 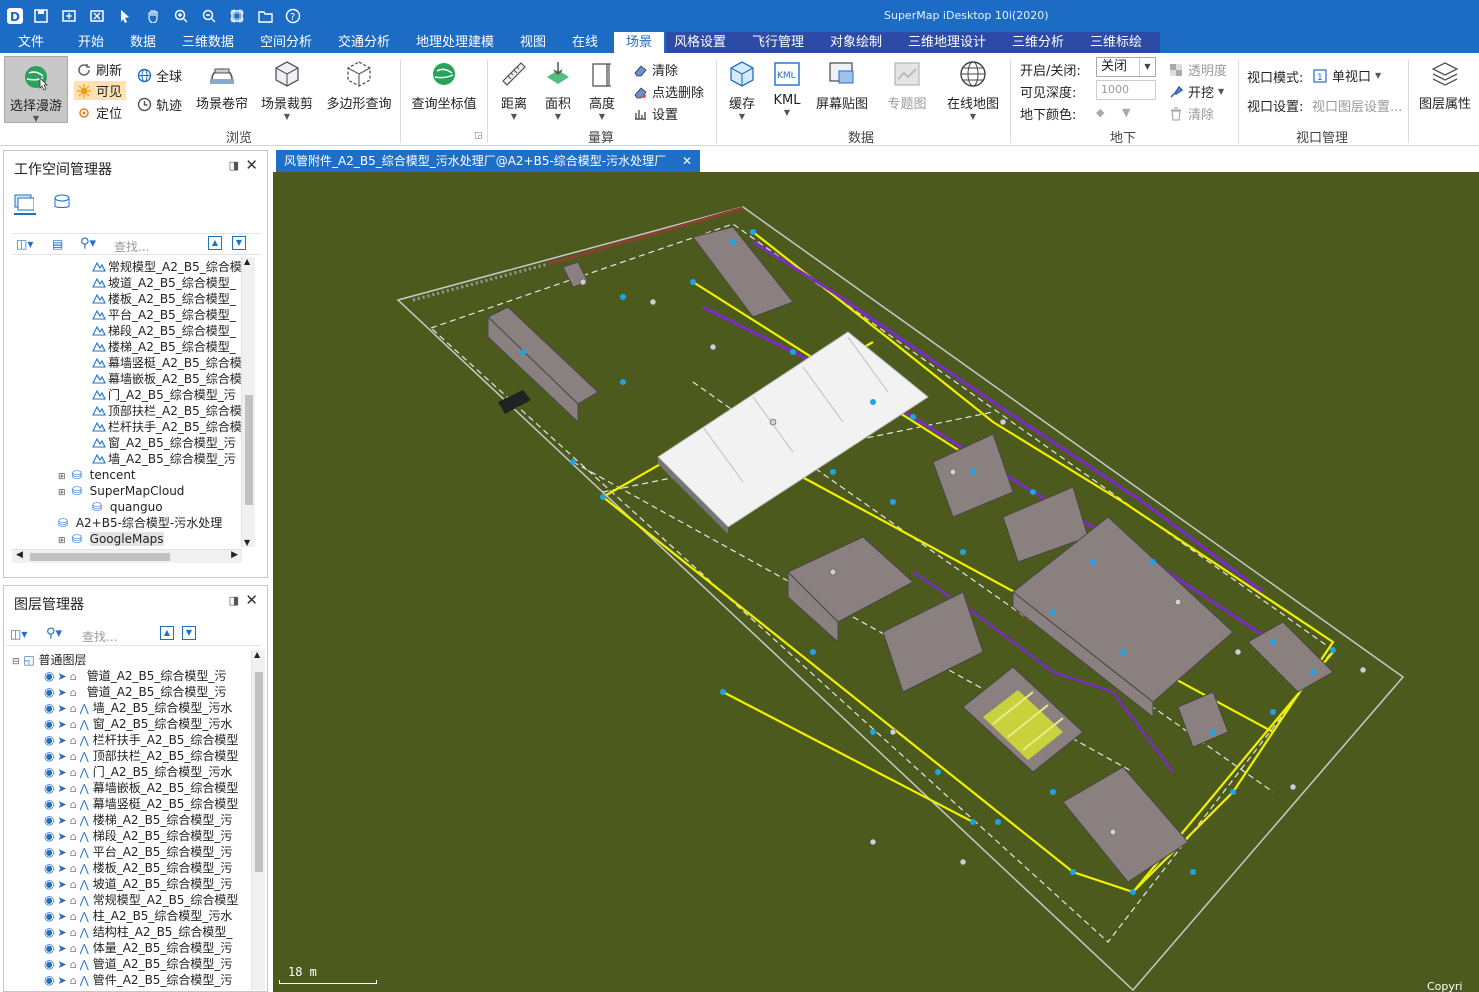 What do you see at coordinates (167, 633) in the screenshot?
I see `search-up-icon: ▲` at bounding box center [167, 633].